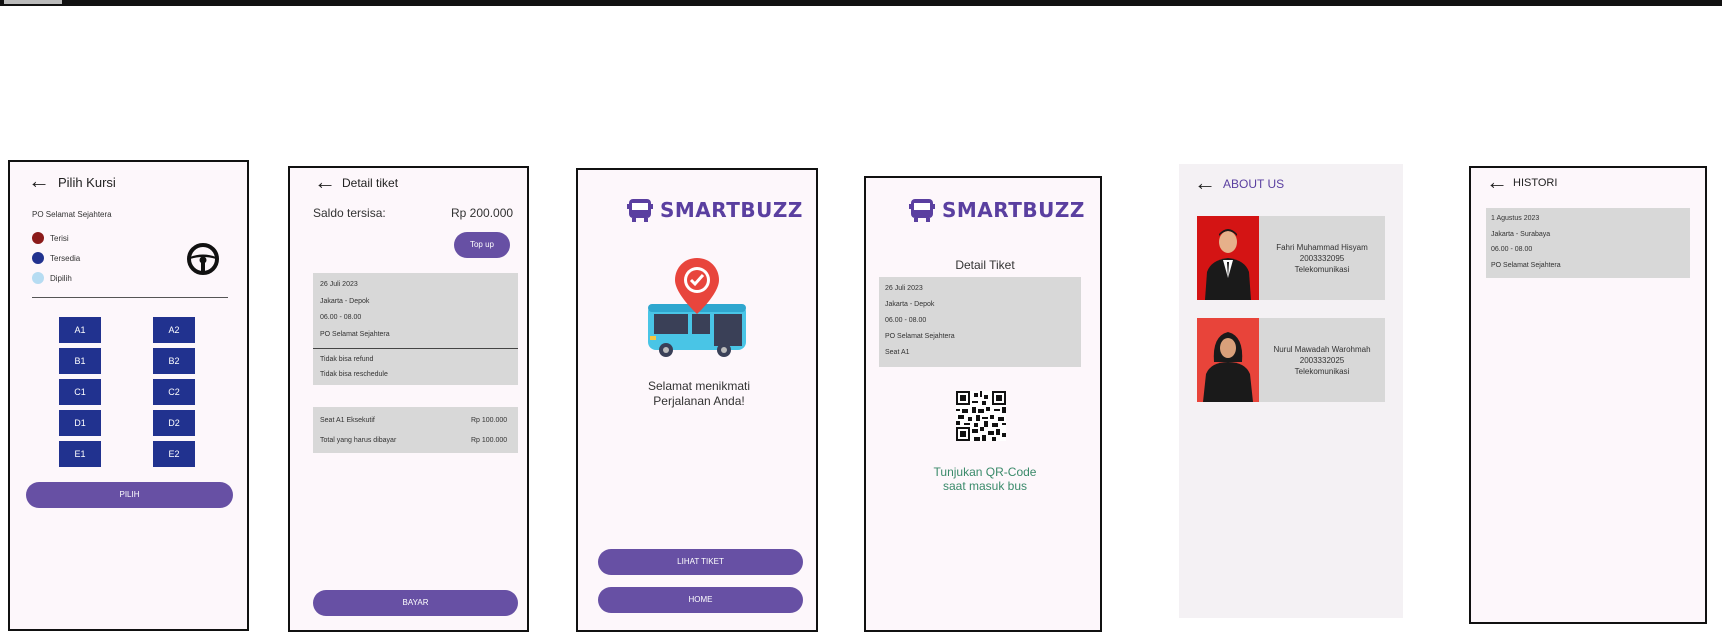 The image size is (1722, 632). What do you see at coordinates (489, 440) in the screenshot?
I see `total-value: Rp 100.000` at bounding box center [489, 440].